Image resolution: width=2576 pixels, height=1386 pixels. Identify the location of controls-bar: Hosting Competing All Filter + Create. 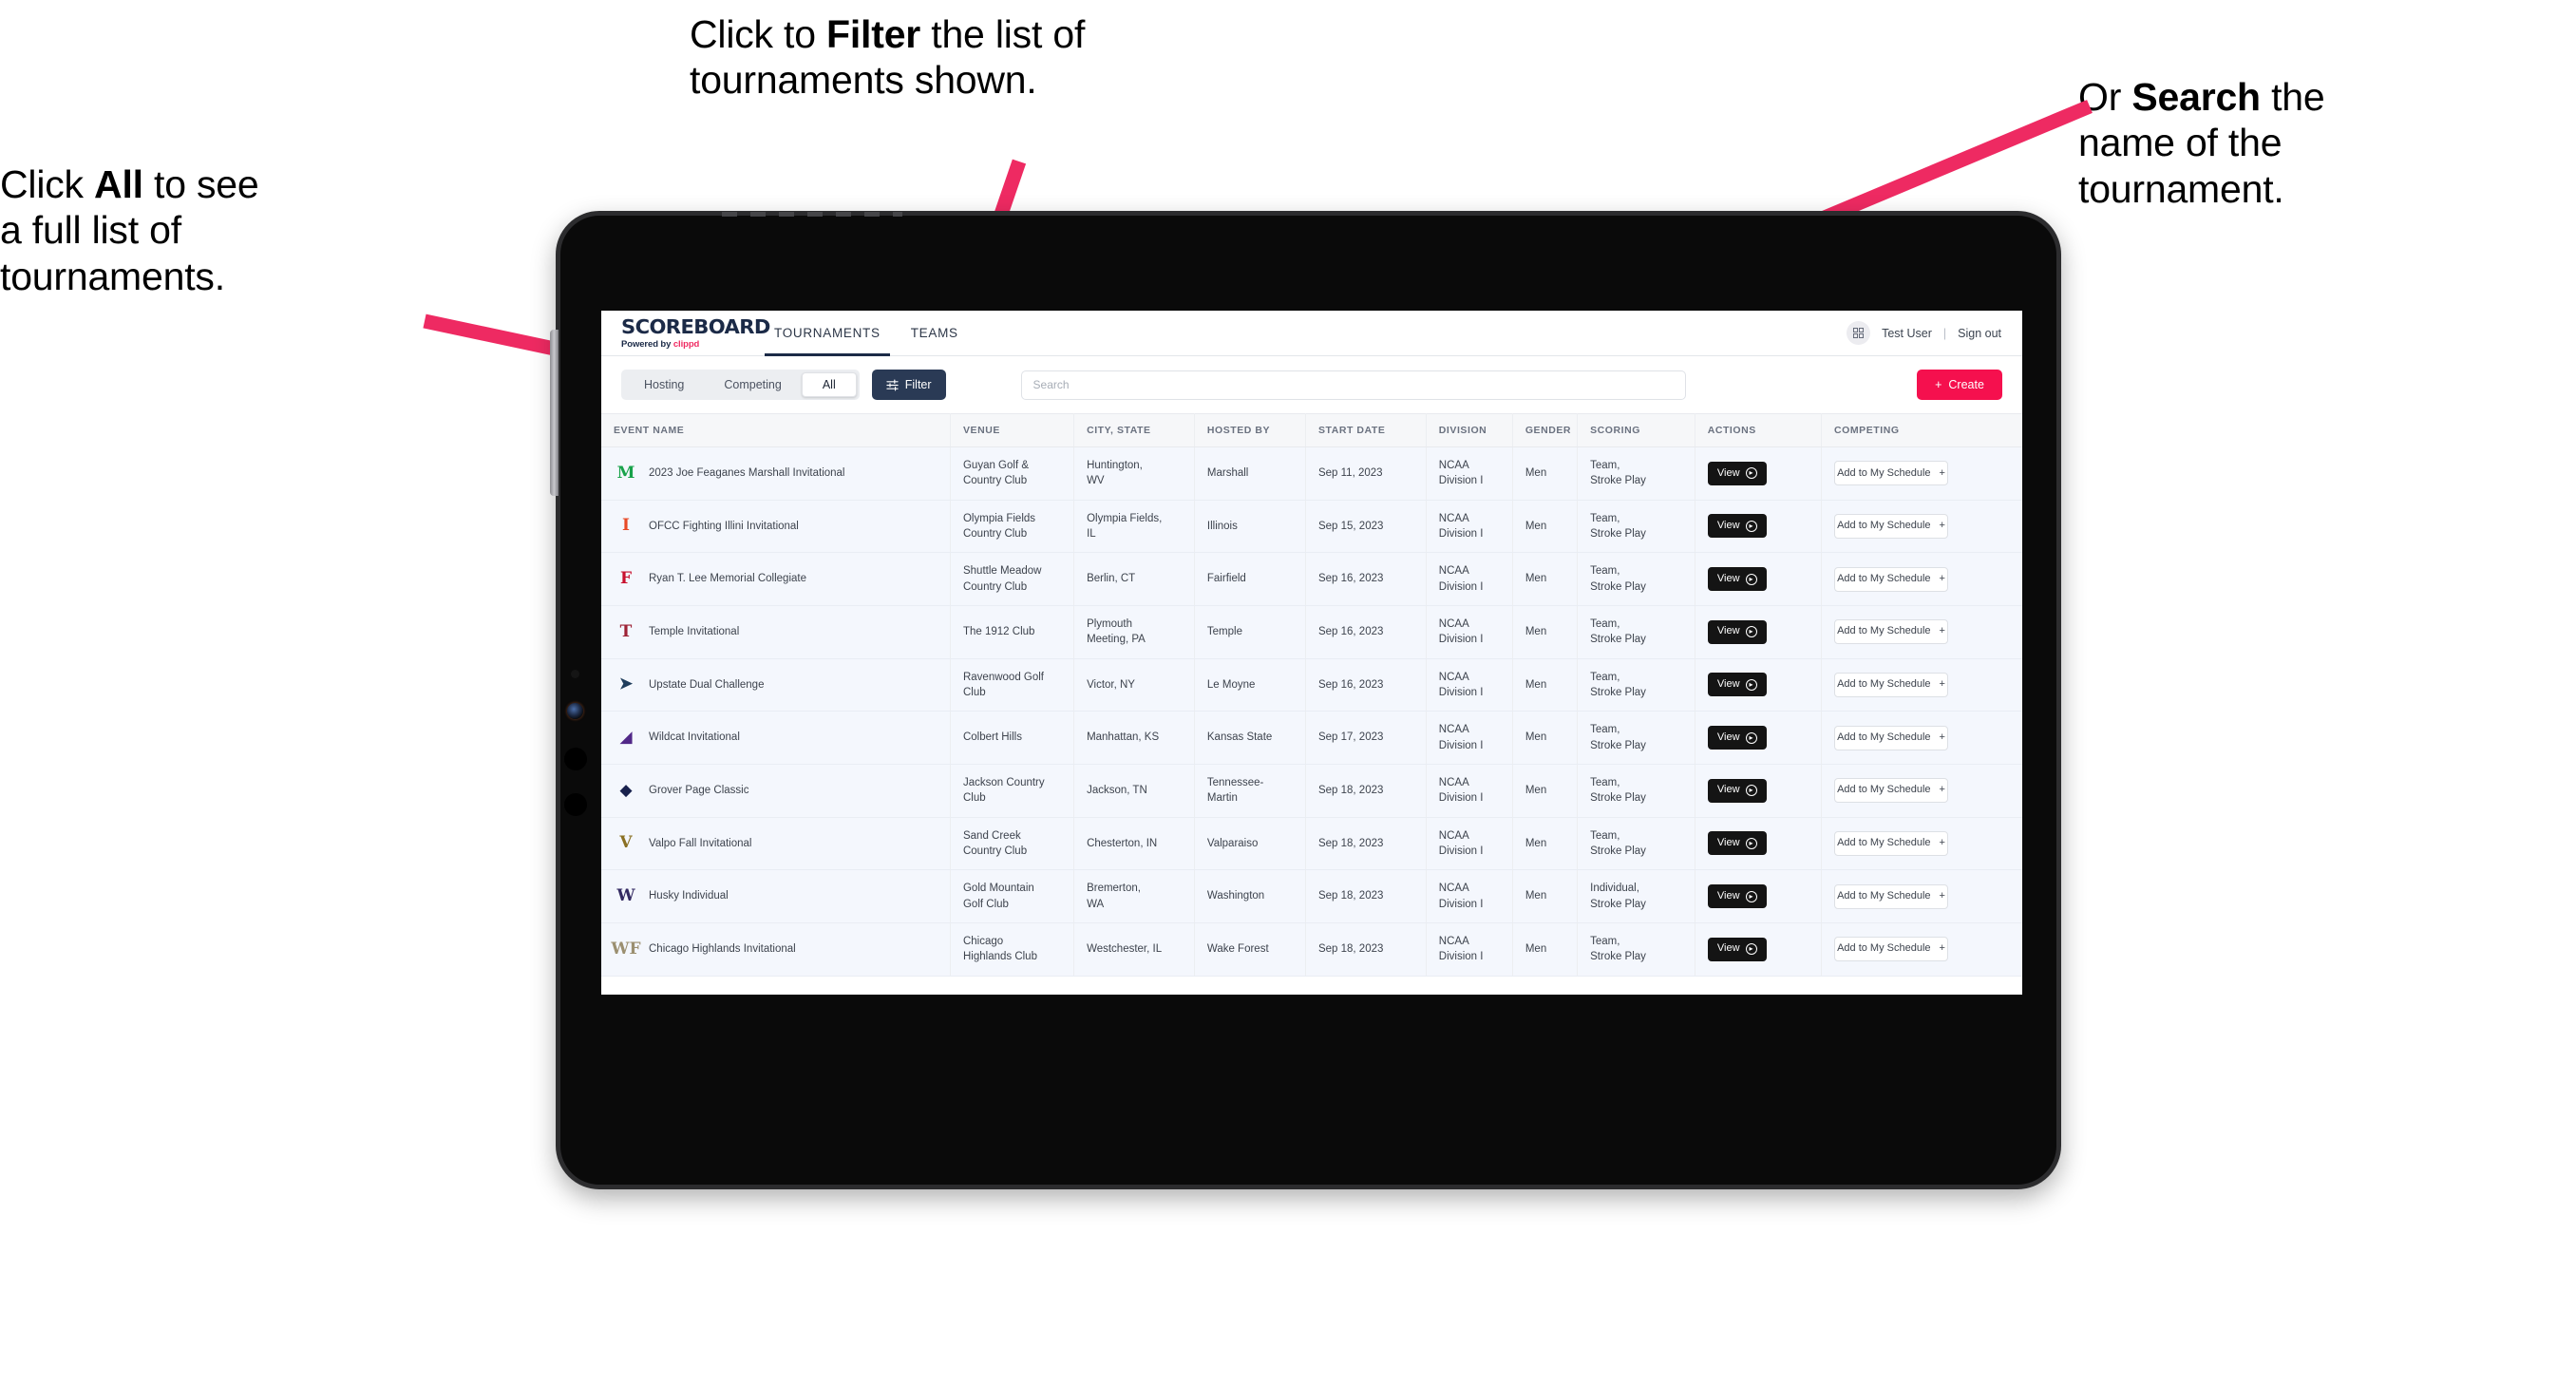
(1311, 384).